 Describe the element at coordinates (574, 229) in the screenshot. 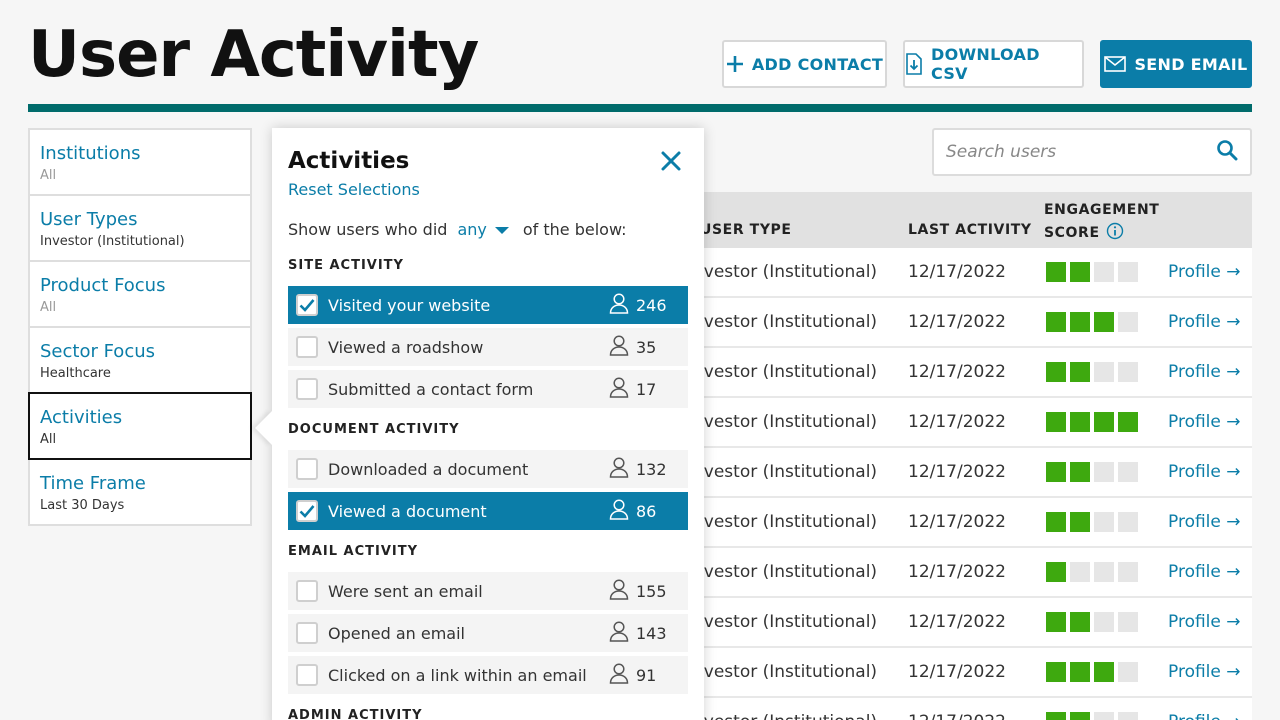

I see `match-suffix: of the below:` at that location.